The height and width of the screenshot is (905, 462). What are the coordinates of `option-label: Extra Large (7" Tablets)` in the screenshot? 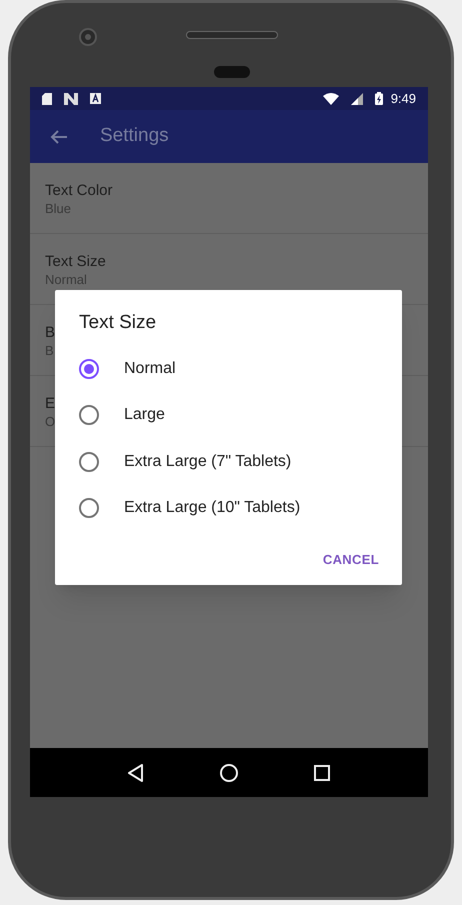 It's located at (208, 462).